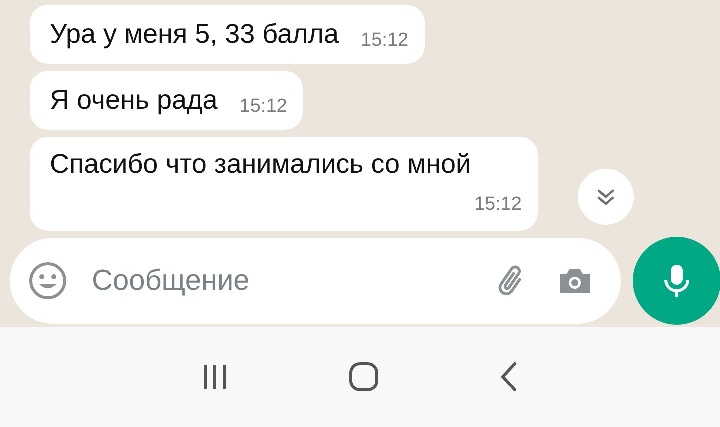  What do you see at coordinates (363, 377) in the screenshot?
I see `home-icon` at bounding box center [363, 377].